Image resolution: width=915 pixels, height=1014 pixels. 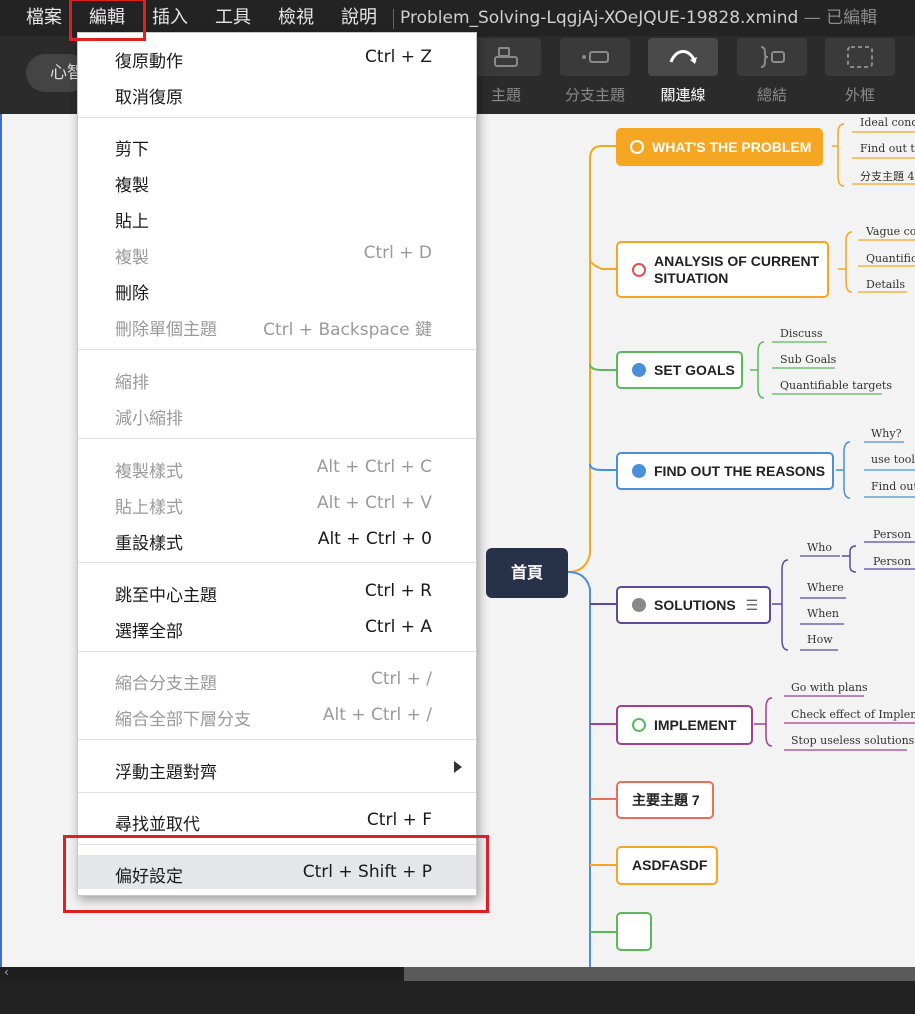 I want to click on summary-icon, so click(x=772, y=57).